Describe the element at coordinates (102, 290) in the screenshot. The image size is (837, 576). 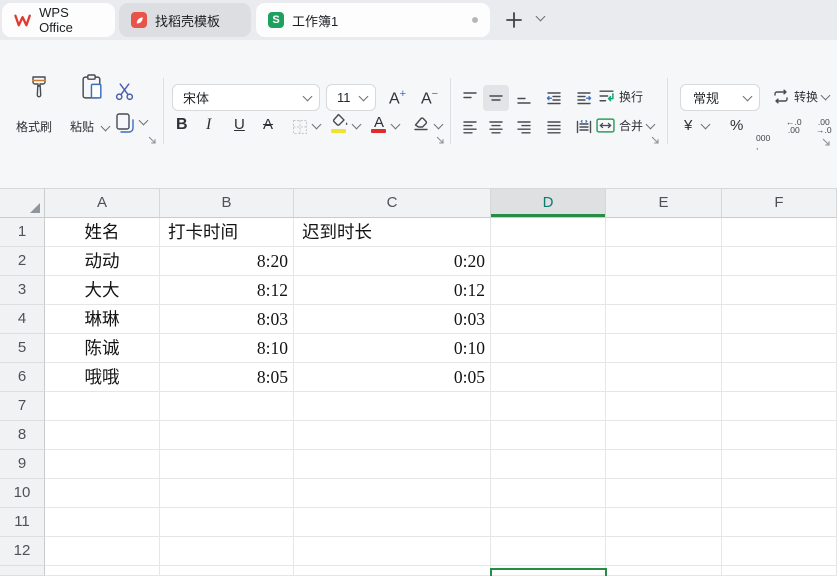
I see `cell-A3: 大大` at that location.